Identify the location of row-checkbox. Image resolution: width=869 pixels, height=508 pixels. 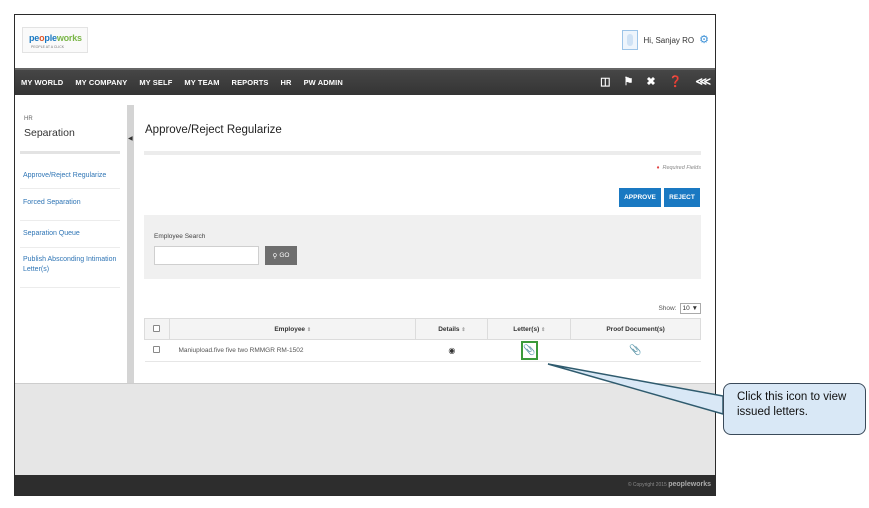
(157, 349).